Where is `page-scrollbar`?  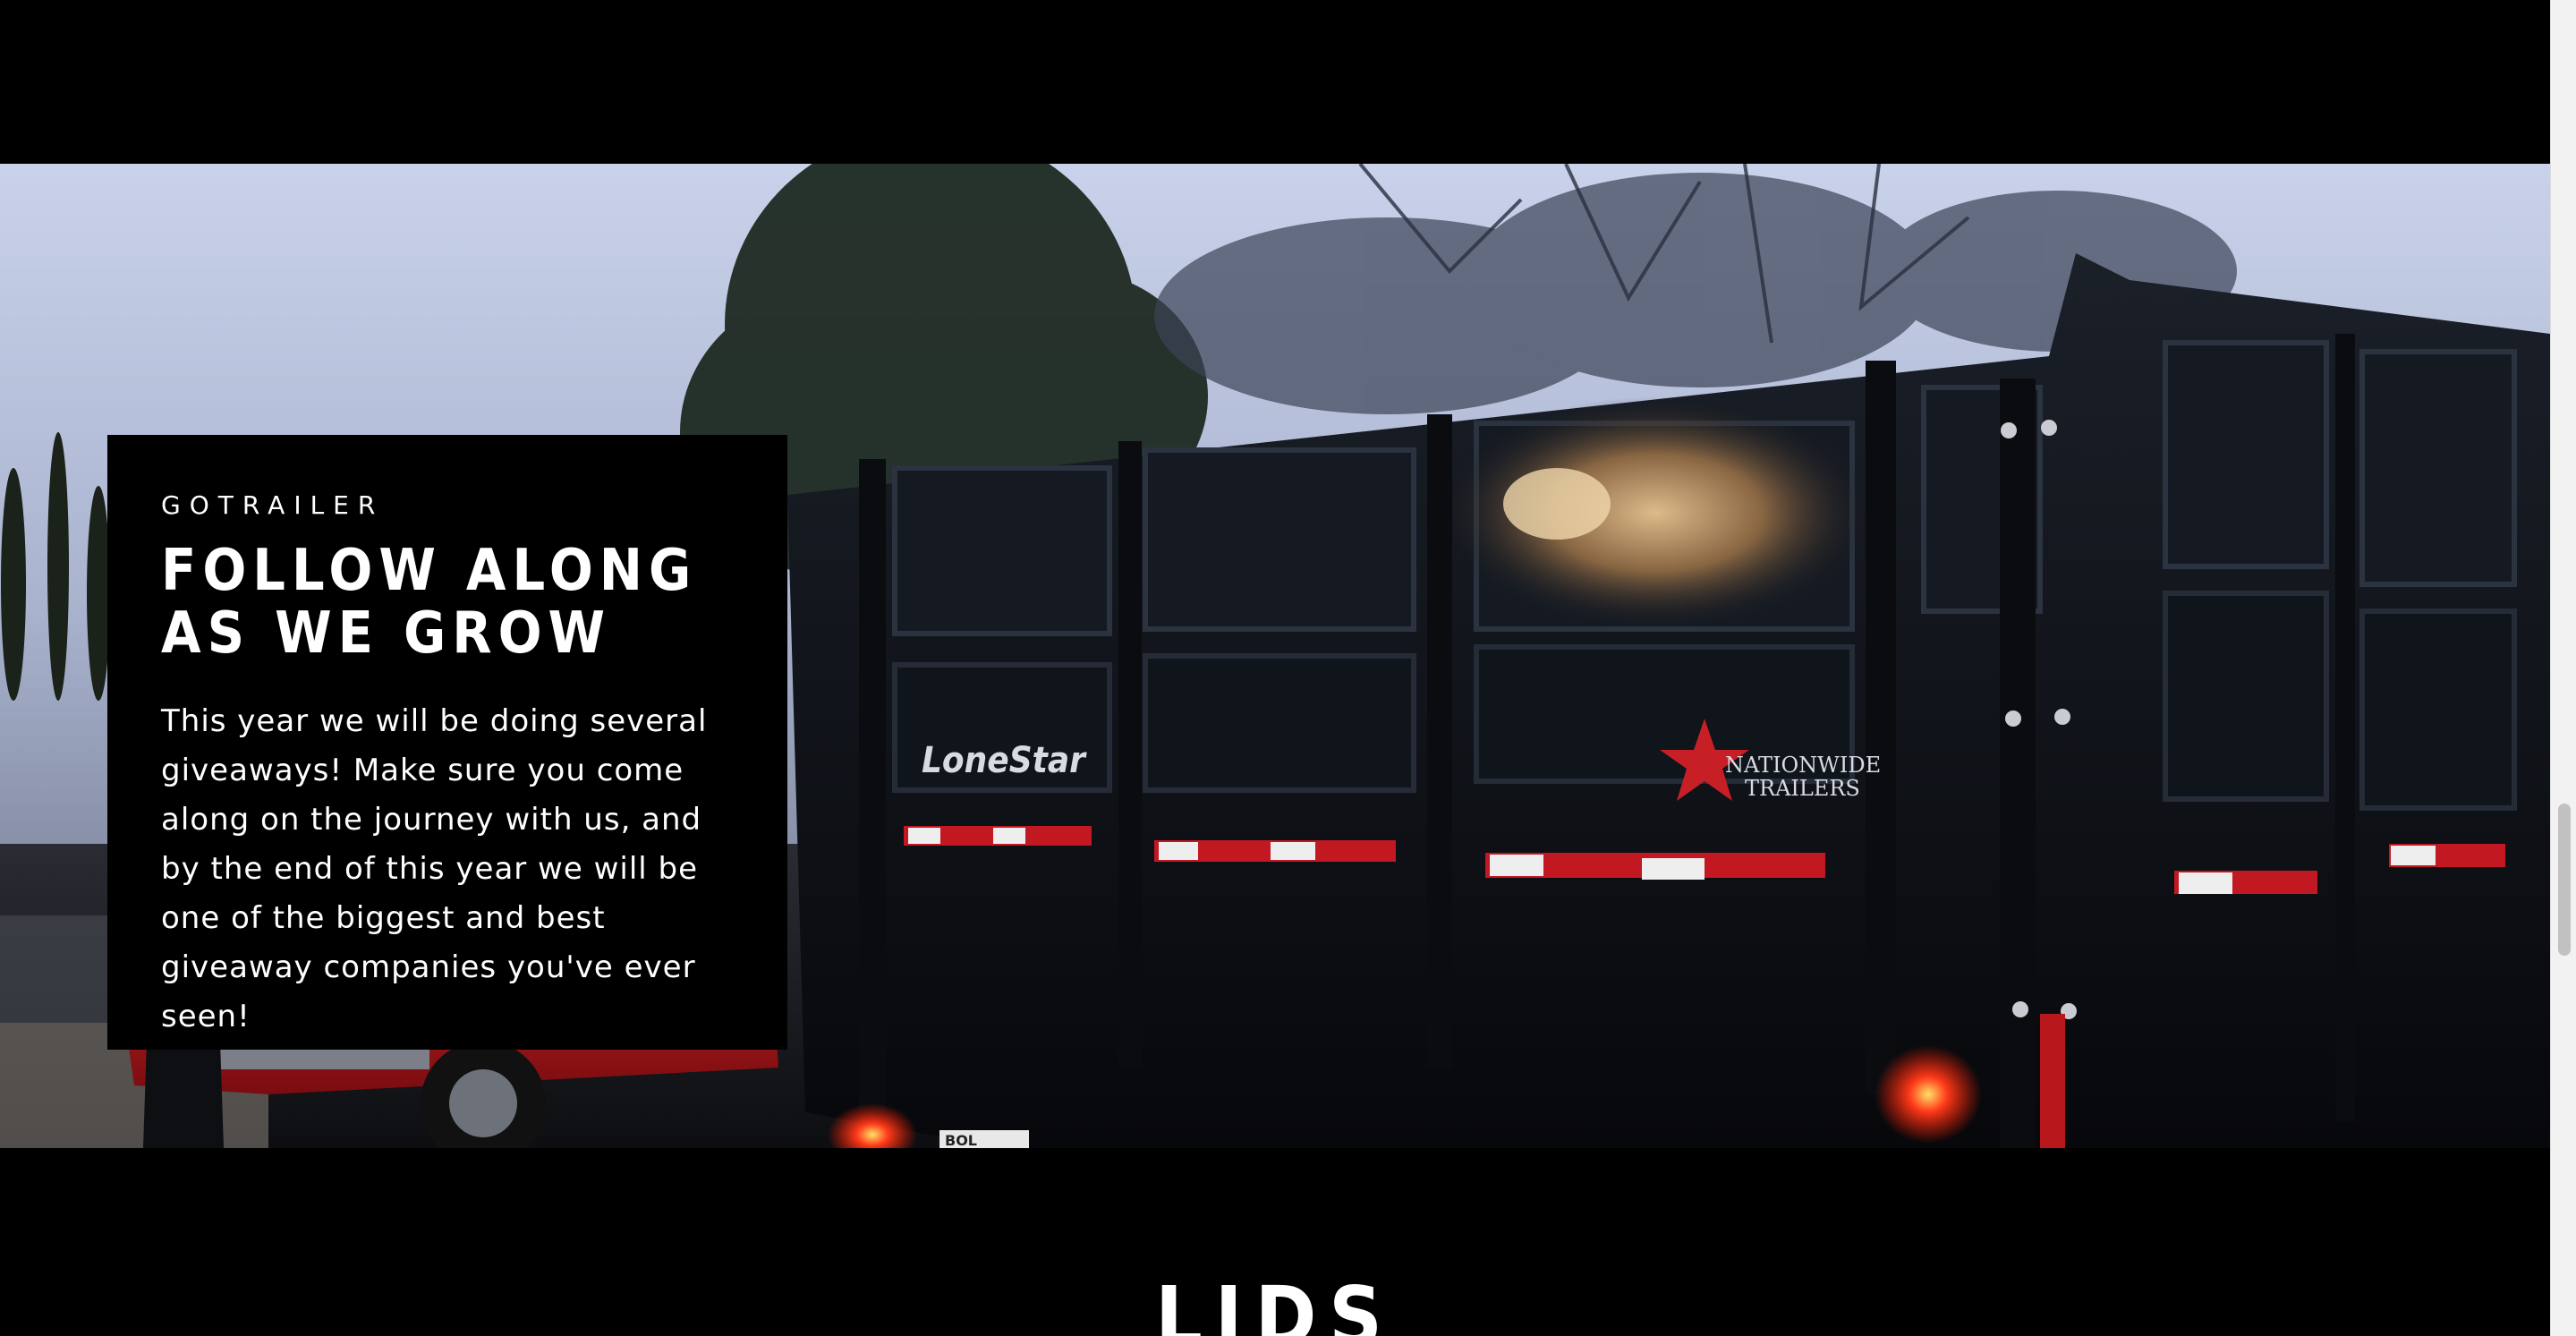 page-scrollbar is located at coordinates (2563, 668).